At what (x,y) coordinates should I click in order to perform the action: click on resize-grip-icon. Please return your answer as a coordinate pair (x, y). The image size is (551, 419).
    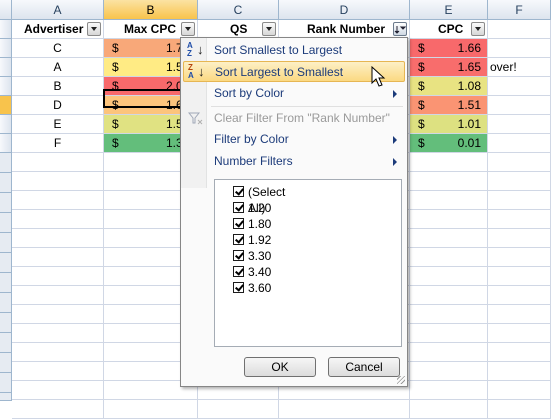
    Looking at the image, I should click on (401, 380).